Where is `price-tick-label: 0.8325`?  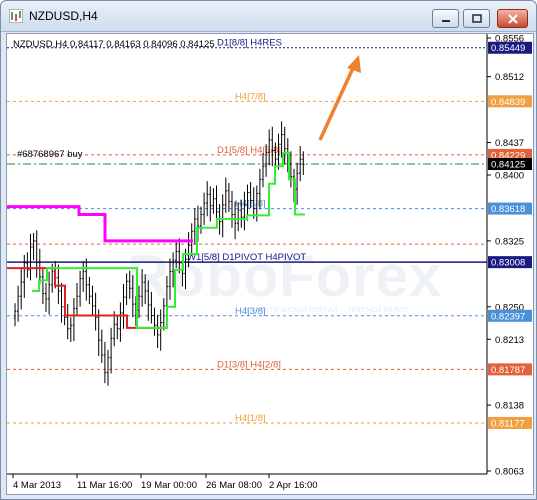 price-tick-label: 0.8325 is located at coordinates (509, 241).